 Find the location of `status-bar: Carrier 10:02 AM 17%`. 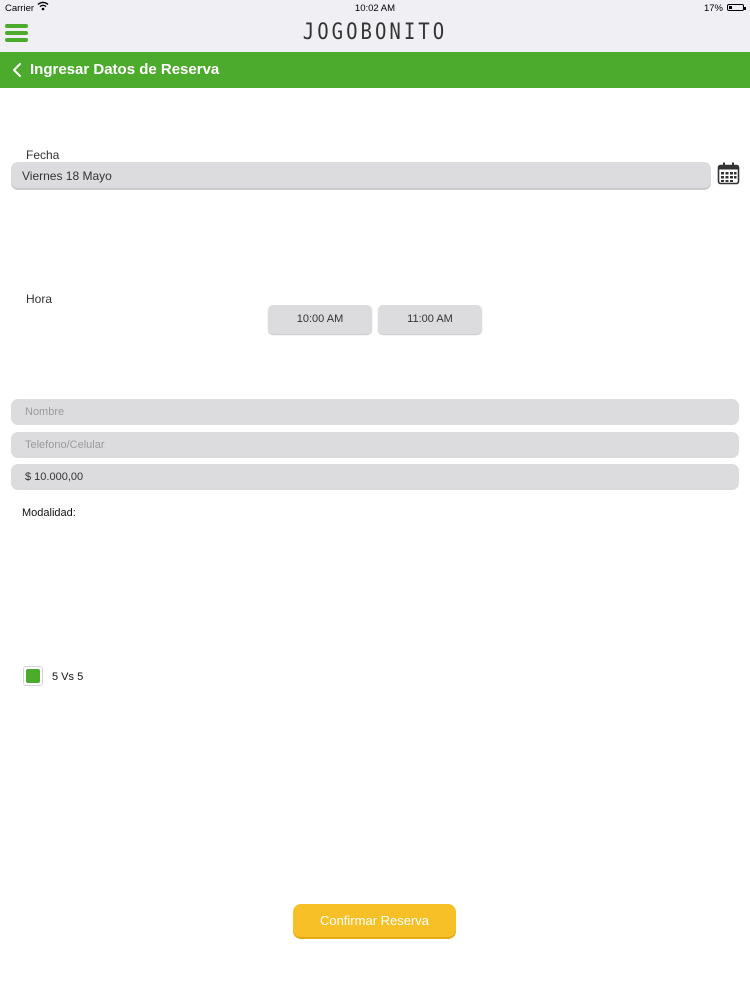

status-bar: Carrier 10:02 AM 17% is located at coordinates (375, 8).